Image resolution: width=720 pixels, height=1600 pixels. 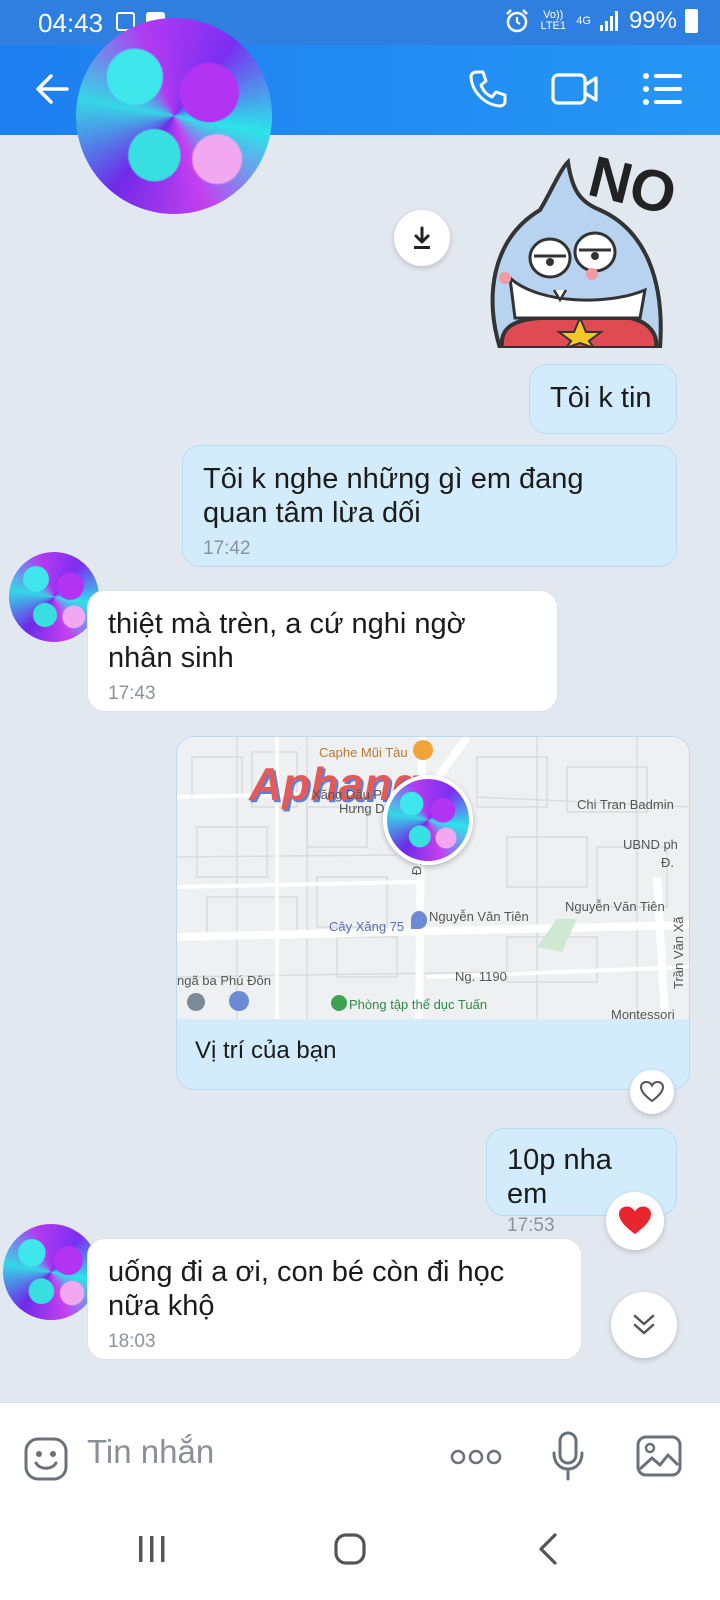 What do you see at coordinates (659, 1456) in the screenshot?
I see `image-gallery-icon` at bounding box center [659, 1456].